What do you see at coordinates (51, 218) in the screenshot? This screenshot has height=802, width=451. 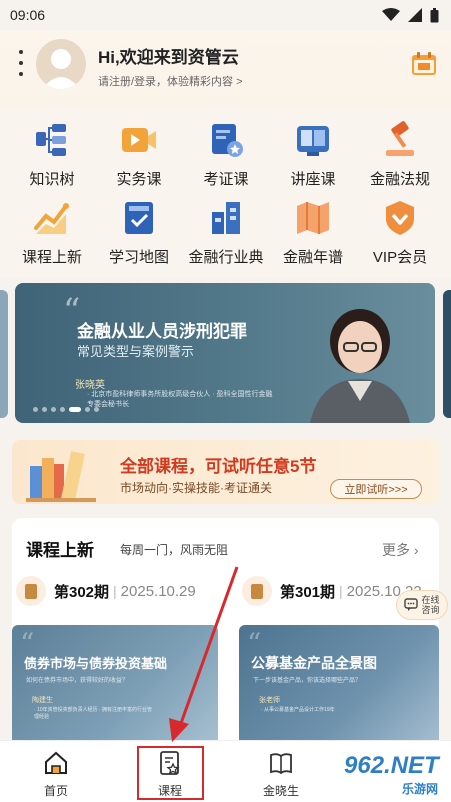 I see `trend-chart-icon` at bounding box center [51, 218].